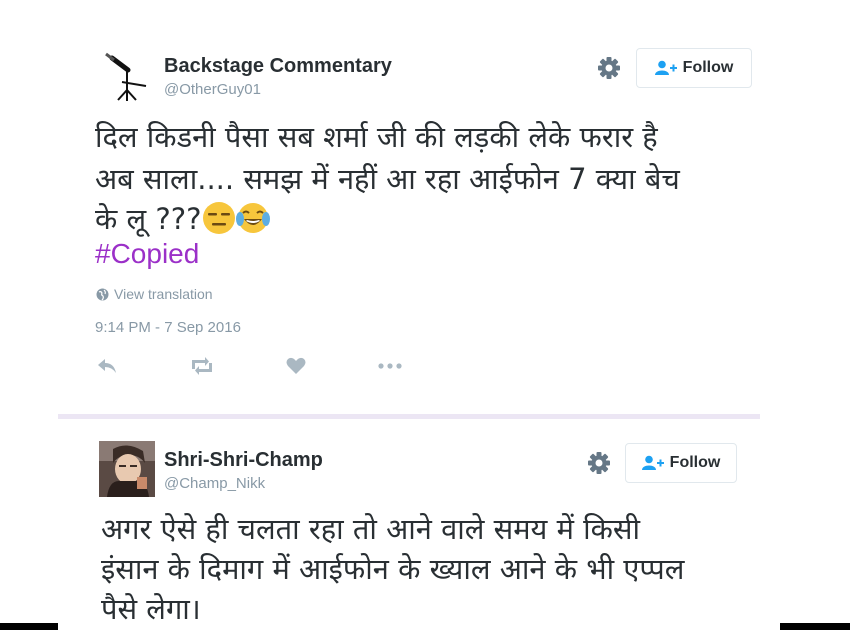 The width and height of the screenshot is (850, 630). What do you see at coordinates (390, 366) in the screenshot?
I see `more-icon` at bounding box center [390, 366].